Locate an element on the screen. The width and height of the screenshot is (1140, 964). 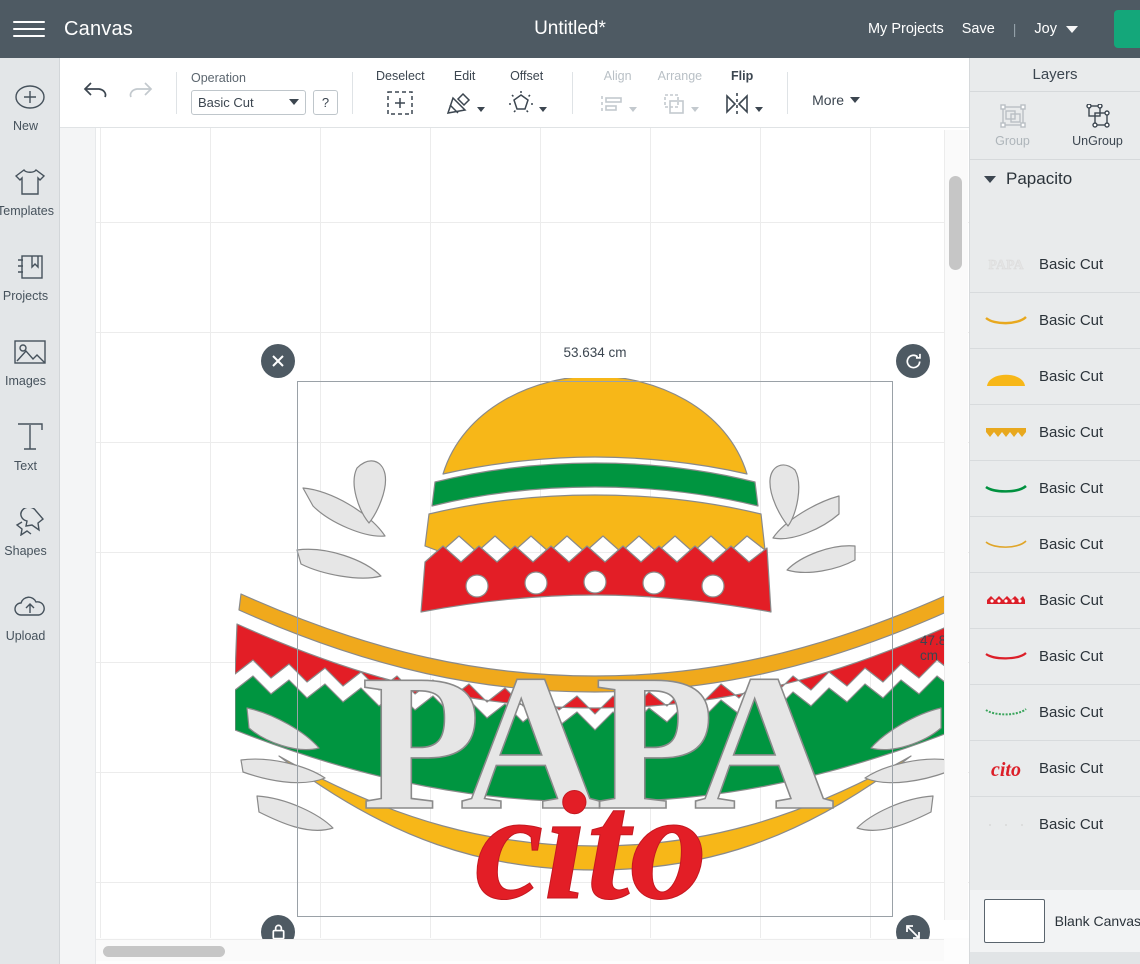
align-button: Align is located at coordinates (618, 93).